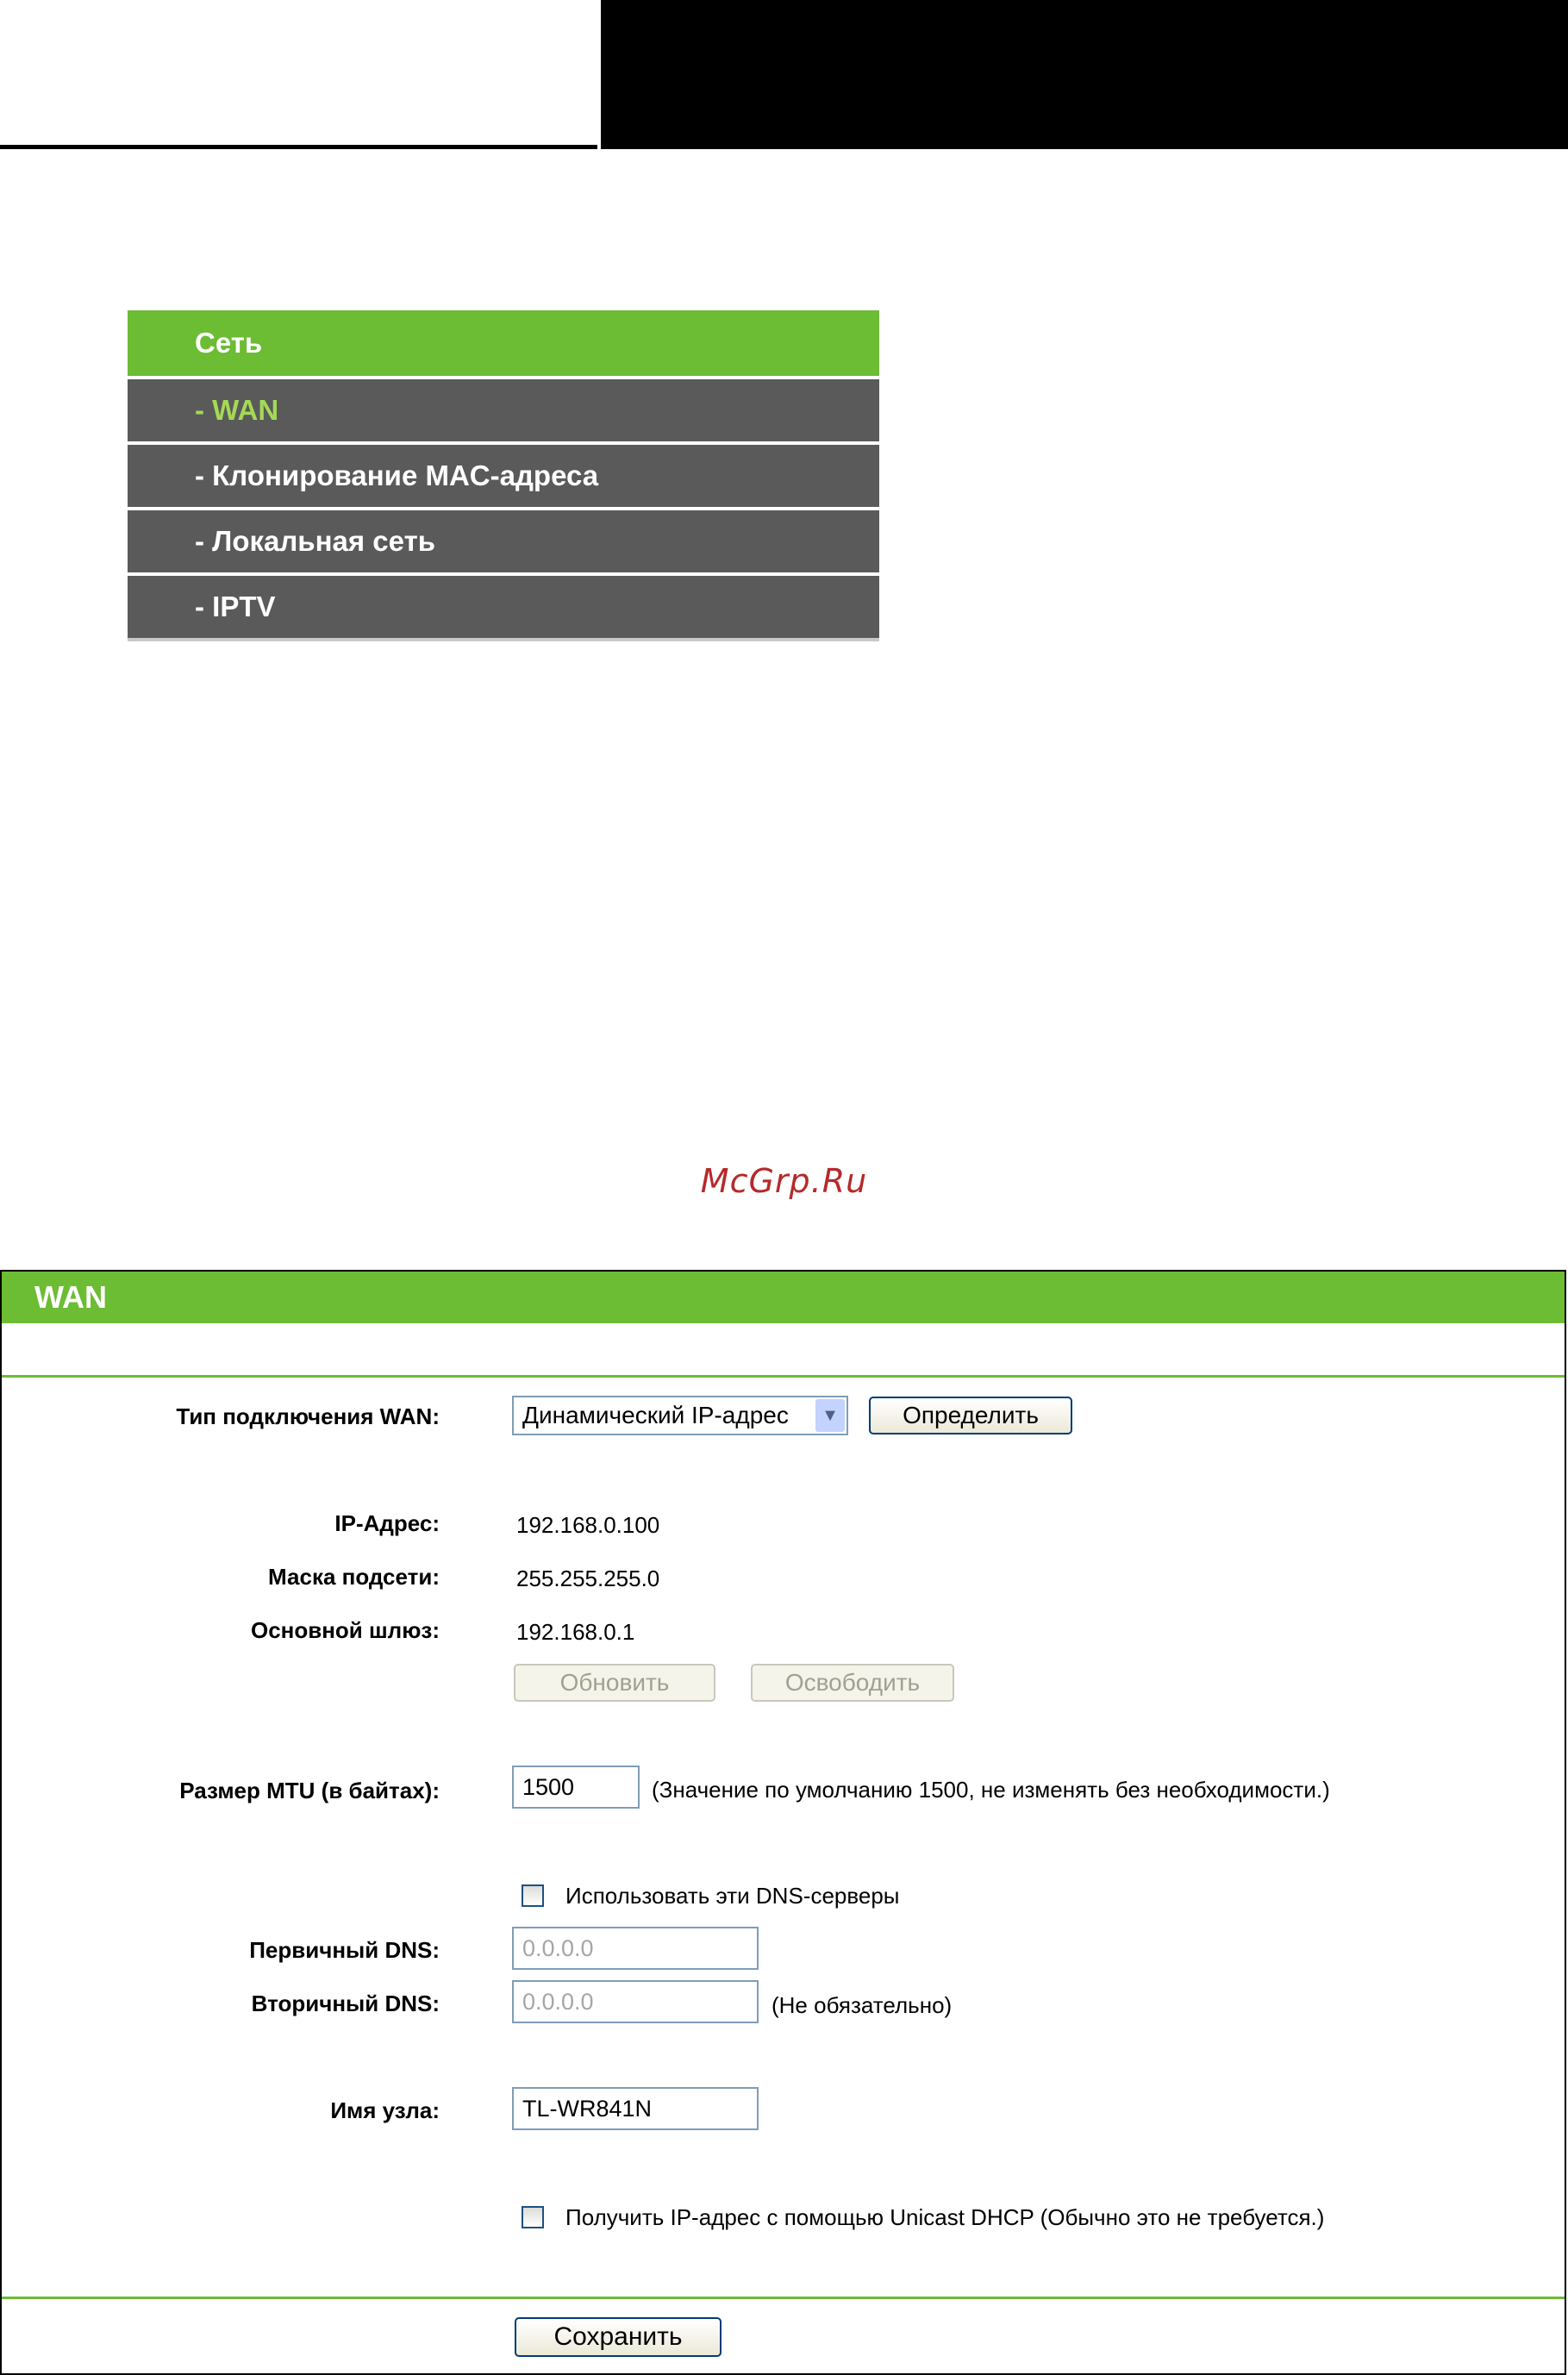  Describe the element at coordinates (784, 1181) in the screenshot. I see `watermark: McGrp.Ru` at that location.